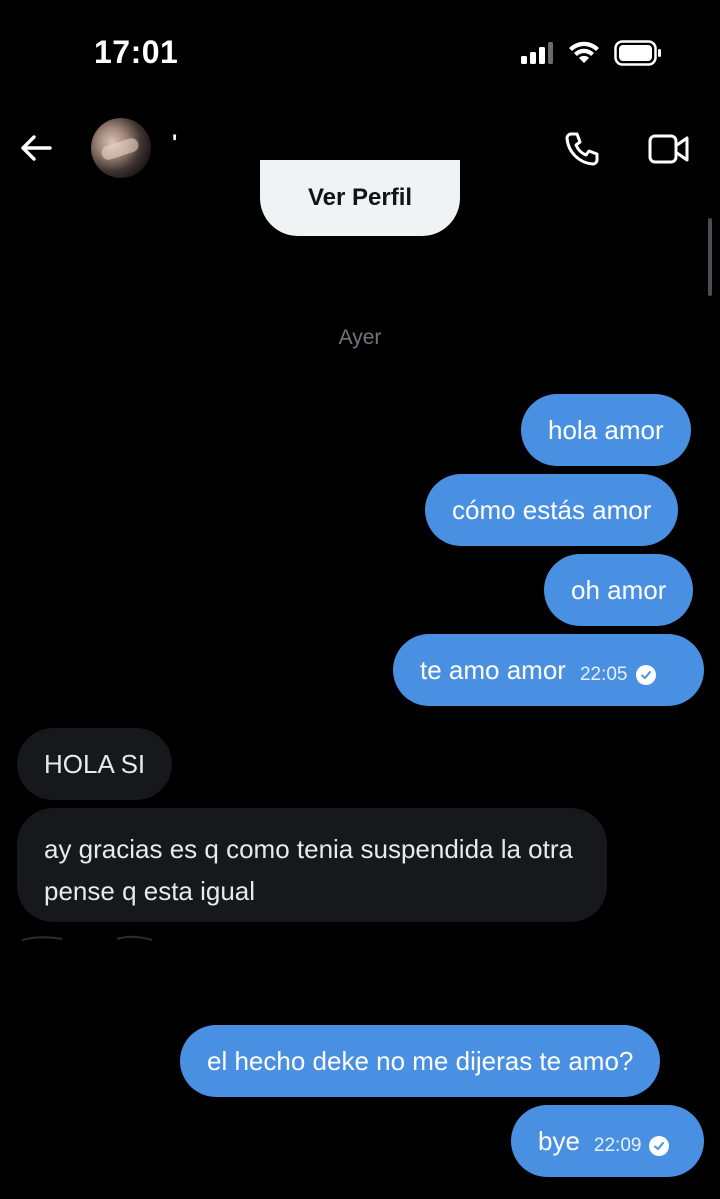 This screenshot has width=720, height=1199. What do you see at coordinates (360, 198) in the screenshot?
I see `view-profile-button: Ver Perfil` at bounding box center [360, 198].